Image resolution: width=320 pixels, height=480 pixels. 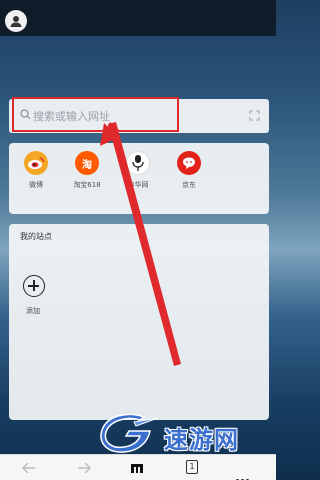 What do you see at coordinates (201, 440) in the screenshot?
I see `watermark-text: 速游网` at bounding box center [201, 440].